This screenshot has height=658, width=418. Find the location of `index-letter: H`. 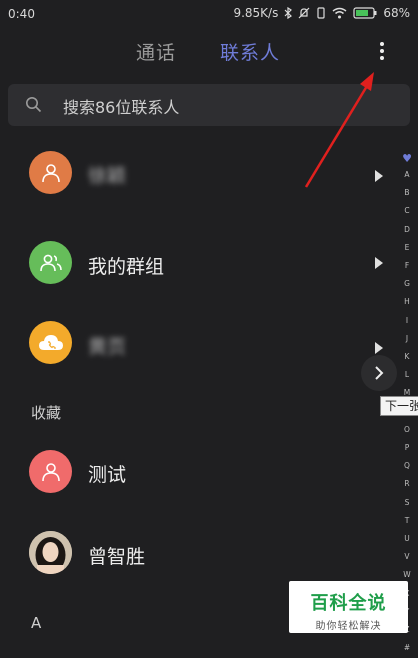

index-letter: H is located at coordinates (407, 302).